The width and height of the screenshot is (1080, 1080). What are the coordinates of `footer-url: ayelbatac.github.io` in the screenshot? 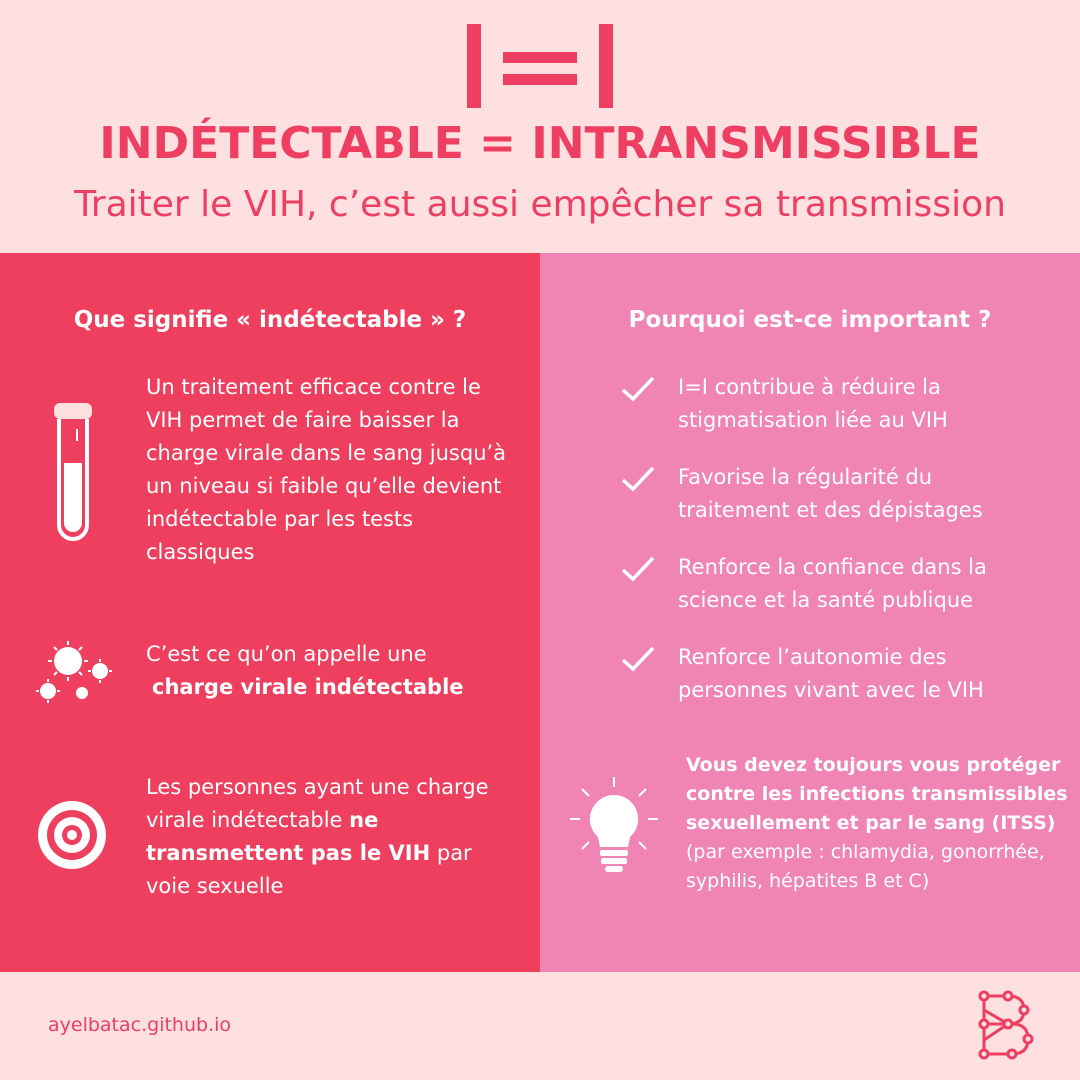 It's located at (140, 1025).